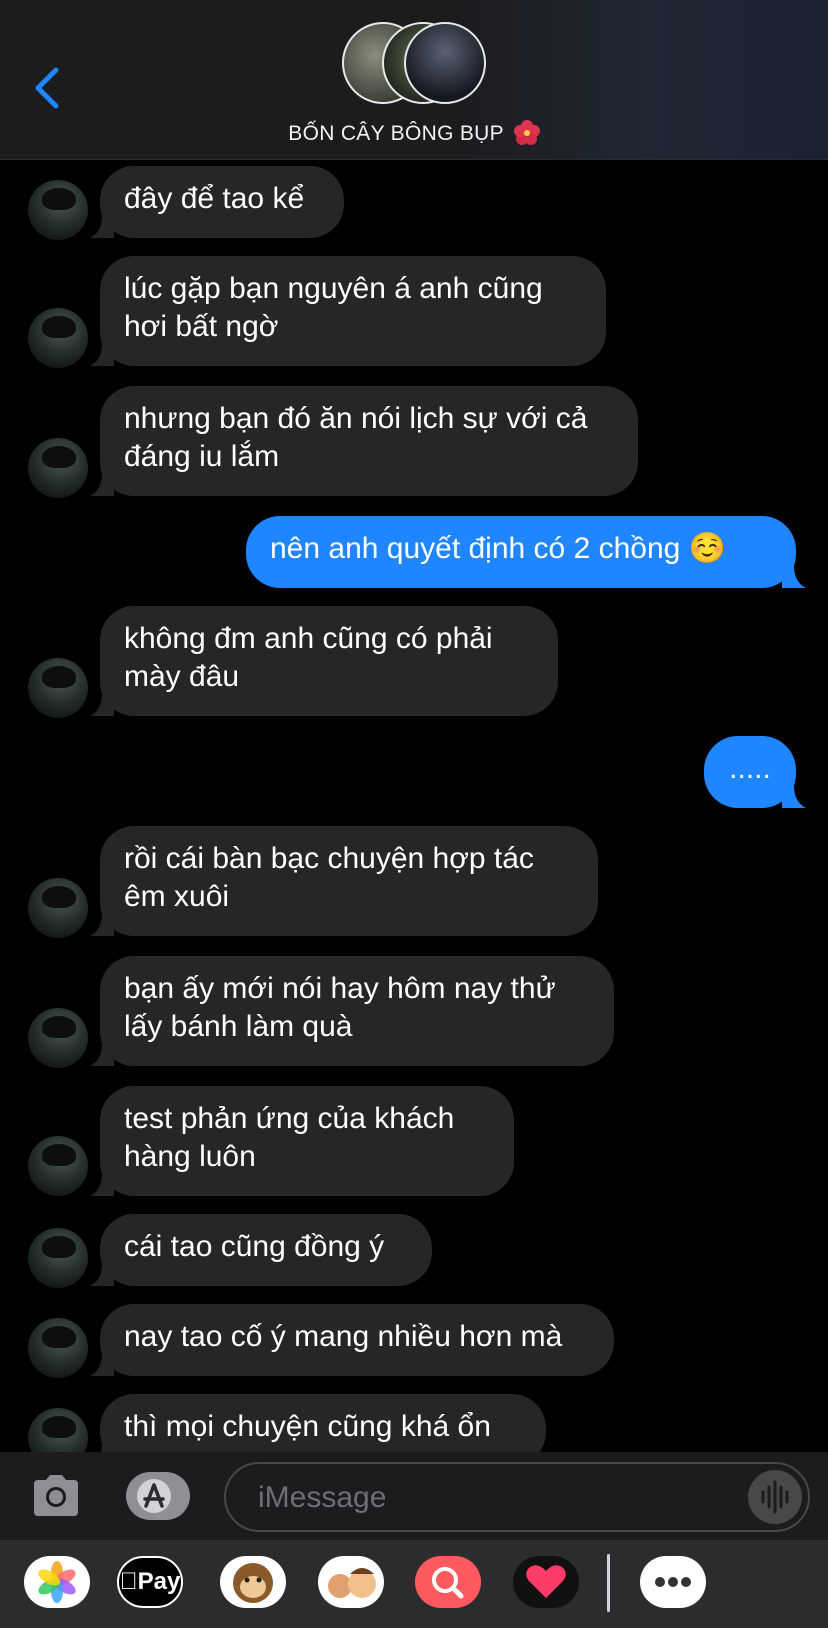 This screenshot has height=1628, width=828. What do you see at coordinates (266, 1250) in the screenshot?
I see `message-text: cái tao cũng đồng ý` at bounding box center [266, 1250].